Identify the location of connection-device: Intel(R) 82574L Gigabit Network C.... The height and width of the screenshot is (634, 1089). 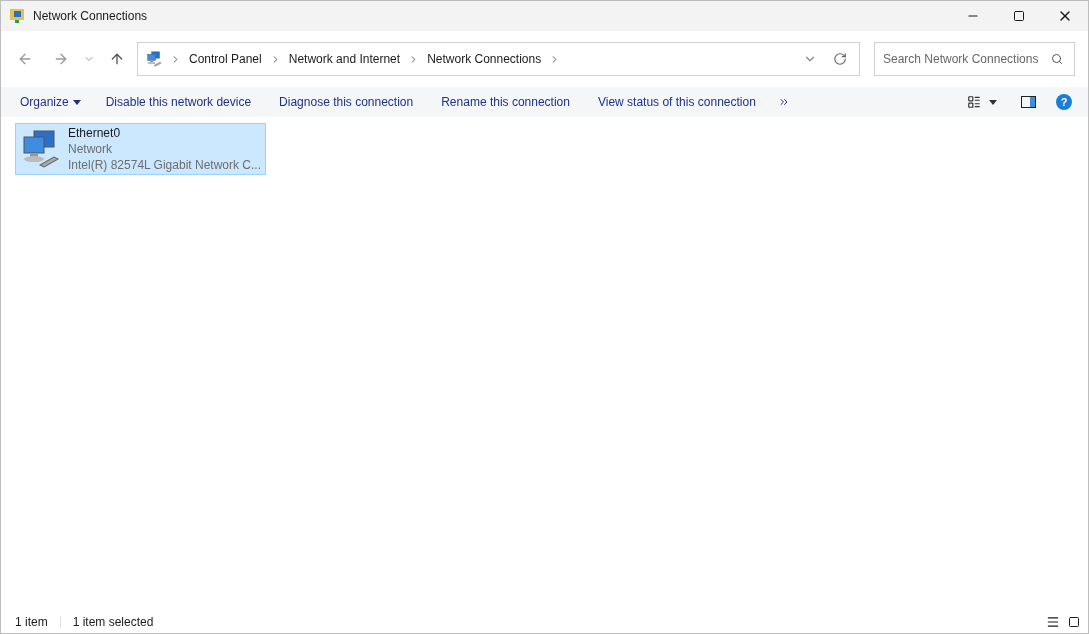
(164, 165).